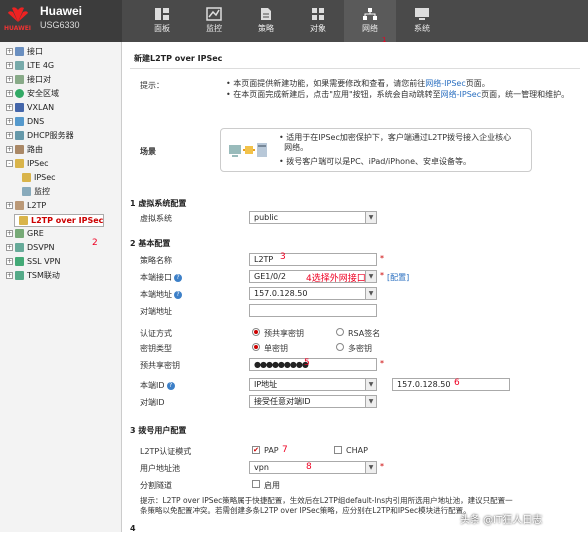  I want to click on pool-label: 用户地址池, so click(160, 468).